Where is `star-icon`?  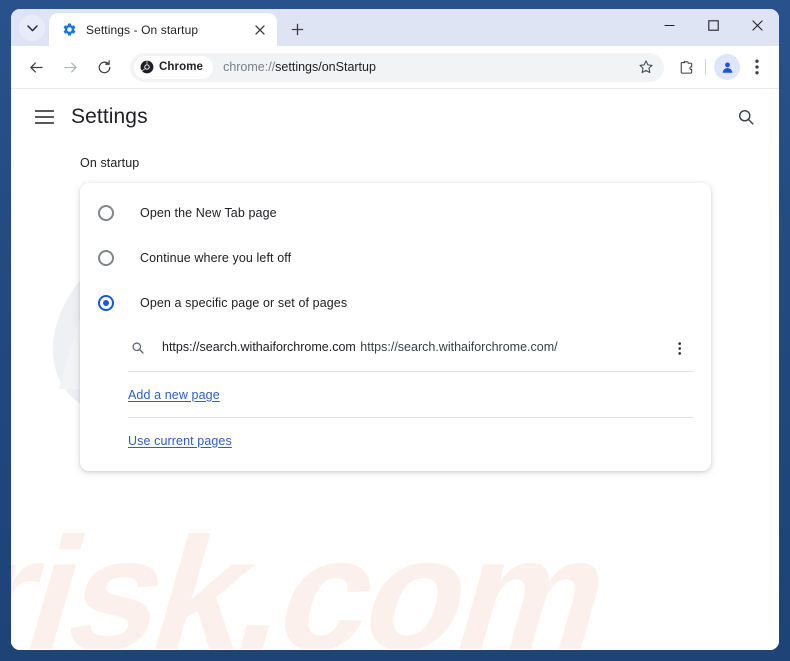 star-icon is located at coordinates (646, 67).